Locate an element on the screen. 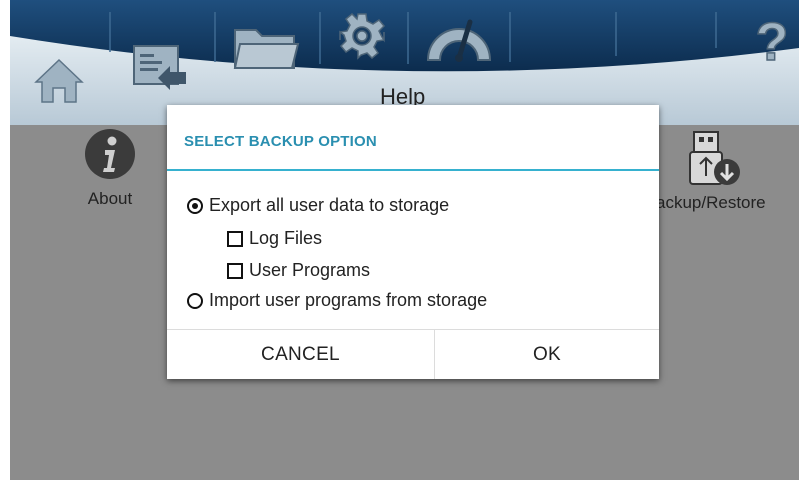  help-button: ? is located at coordinates (772, 42).